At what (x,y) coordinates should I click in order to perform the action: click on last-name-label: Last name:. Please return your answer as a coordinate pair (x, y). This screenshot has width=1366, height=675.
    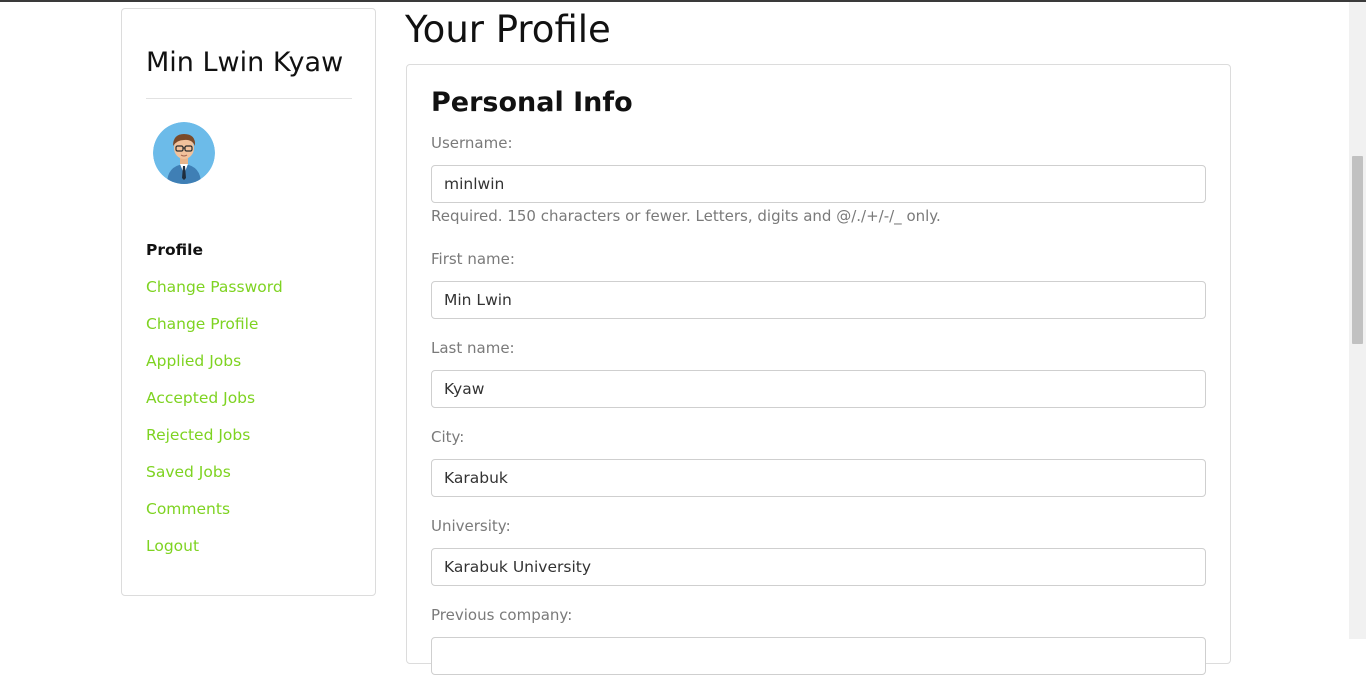
    Looking at the image, I should click on (473, 348).